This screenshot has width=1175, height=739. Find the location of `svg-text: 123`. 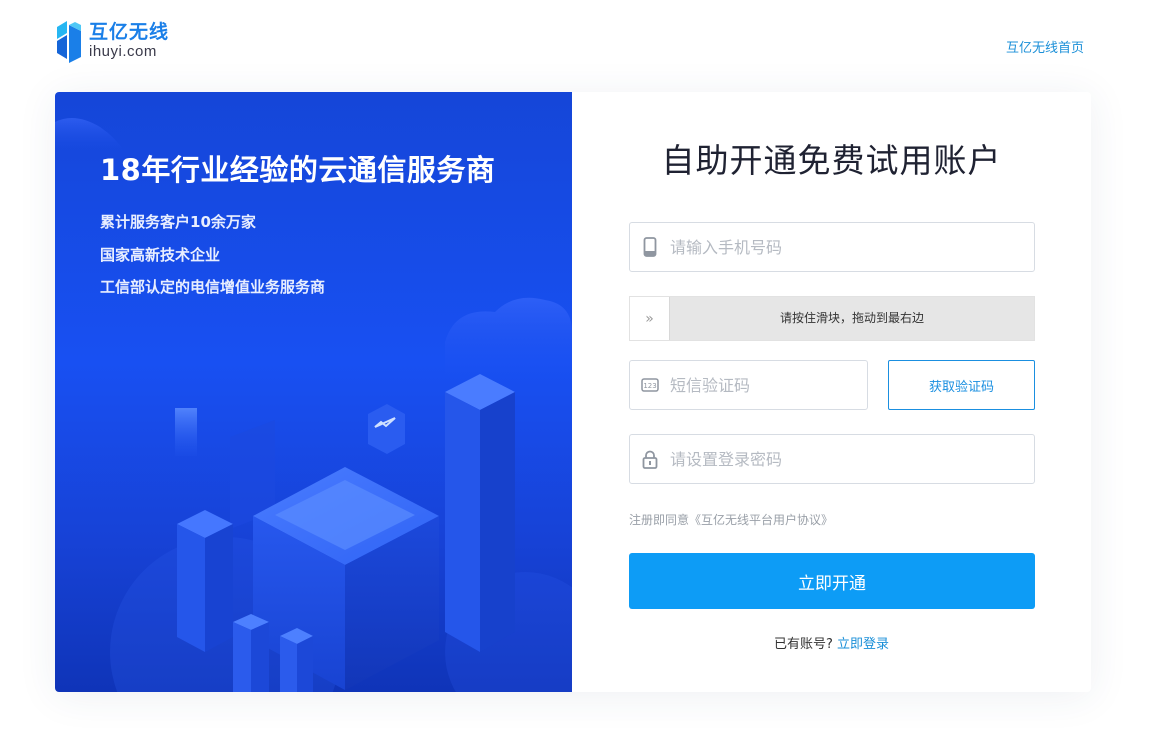

svg-text: 123 is located at coordinates (649, 386).